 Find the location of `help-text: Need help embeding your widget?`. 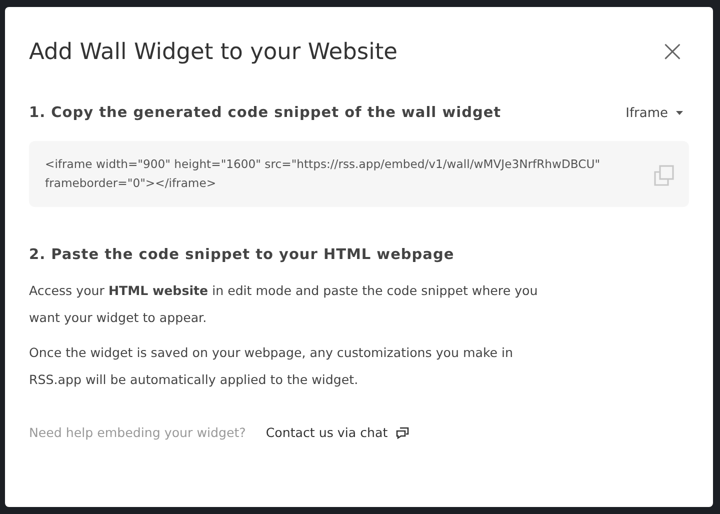

help-text: Need help embeding your widget? is located at coordinates (137, 432).